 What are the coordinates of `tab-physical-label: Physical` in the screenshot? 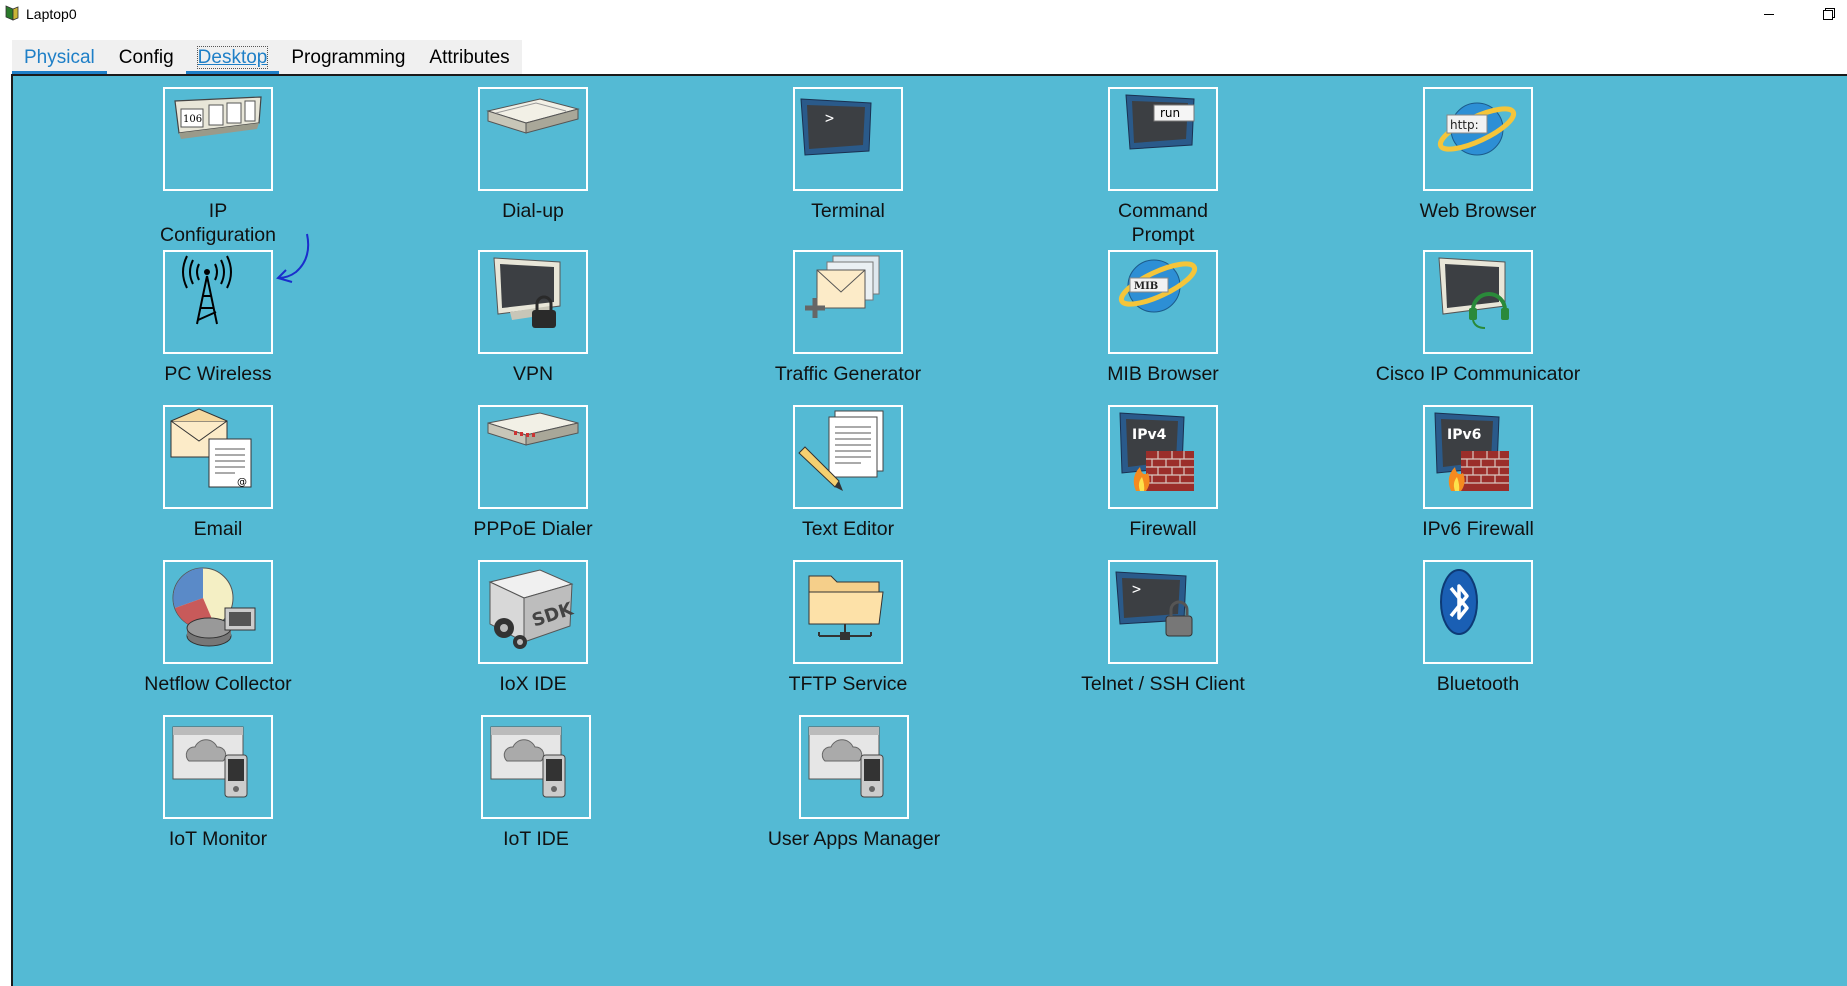 It's located at (59, 57).